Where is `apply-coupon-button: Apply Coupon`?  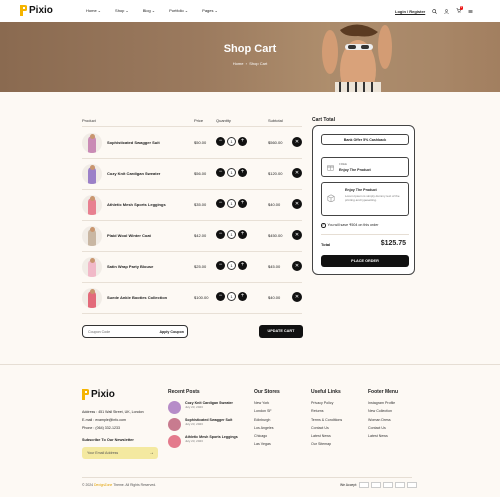
apply-coupon-button: Apply Coupon is located at coordinates (171, 332).